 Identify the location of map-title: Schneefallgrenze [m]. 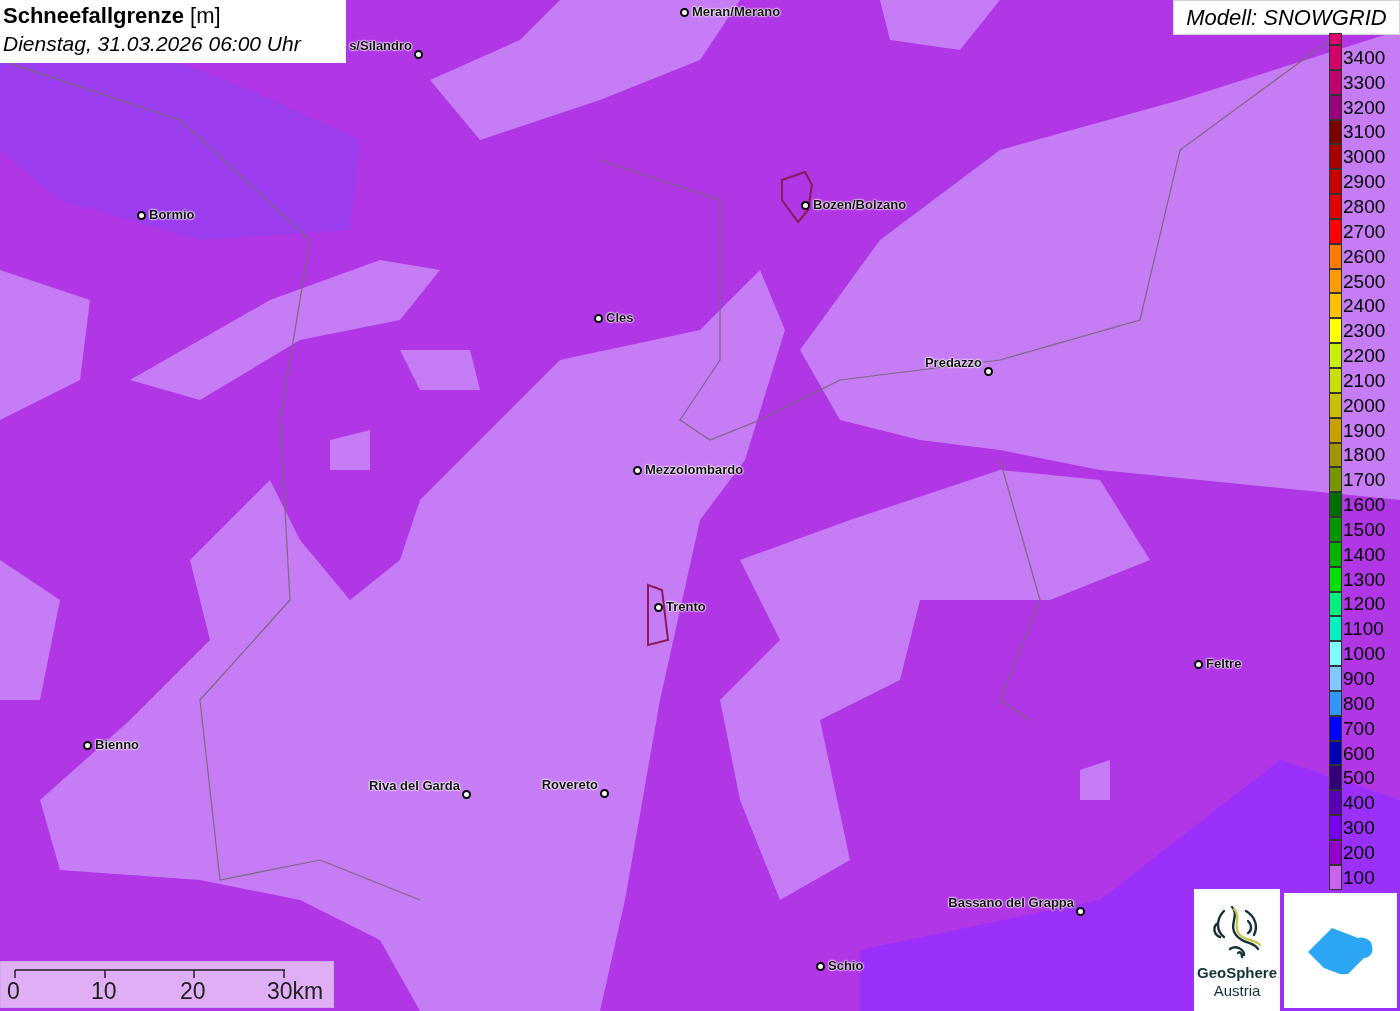
(112, 16).